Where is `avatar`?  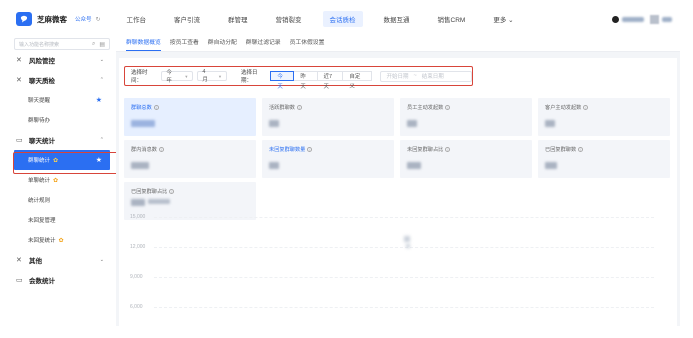
avatar is located at coordinates (654, 19).